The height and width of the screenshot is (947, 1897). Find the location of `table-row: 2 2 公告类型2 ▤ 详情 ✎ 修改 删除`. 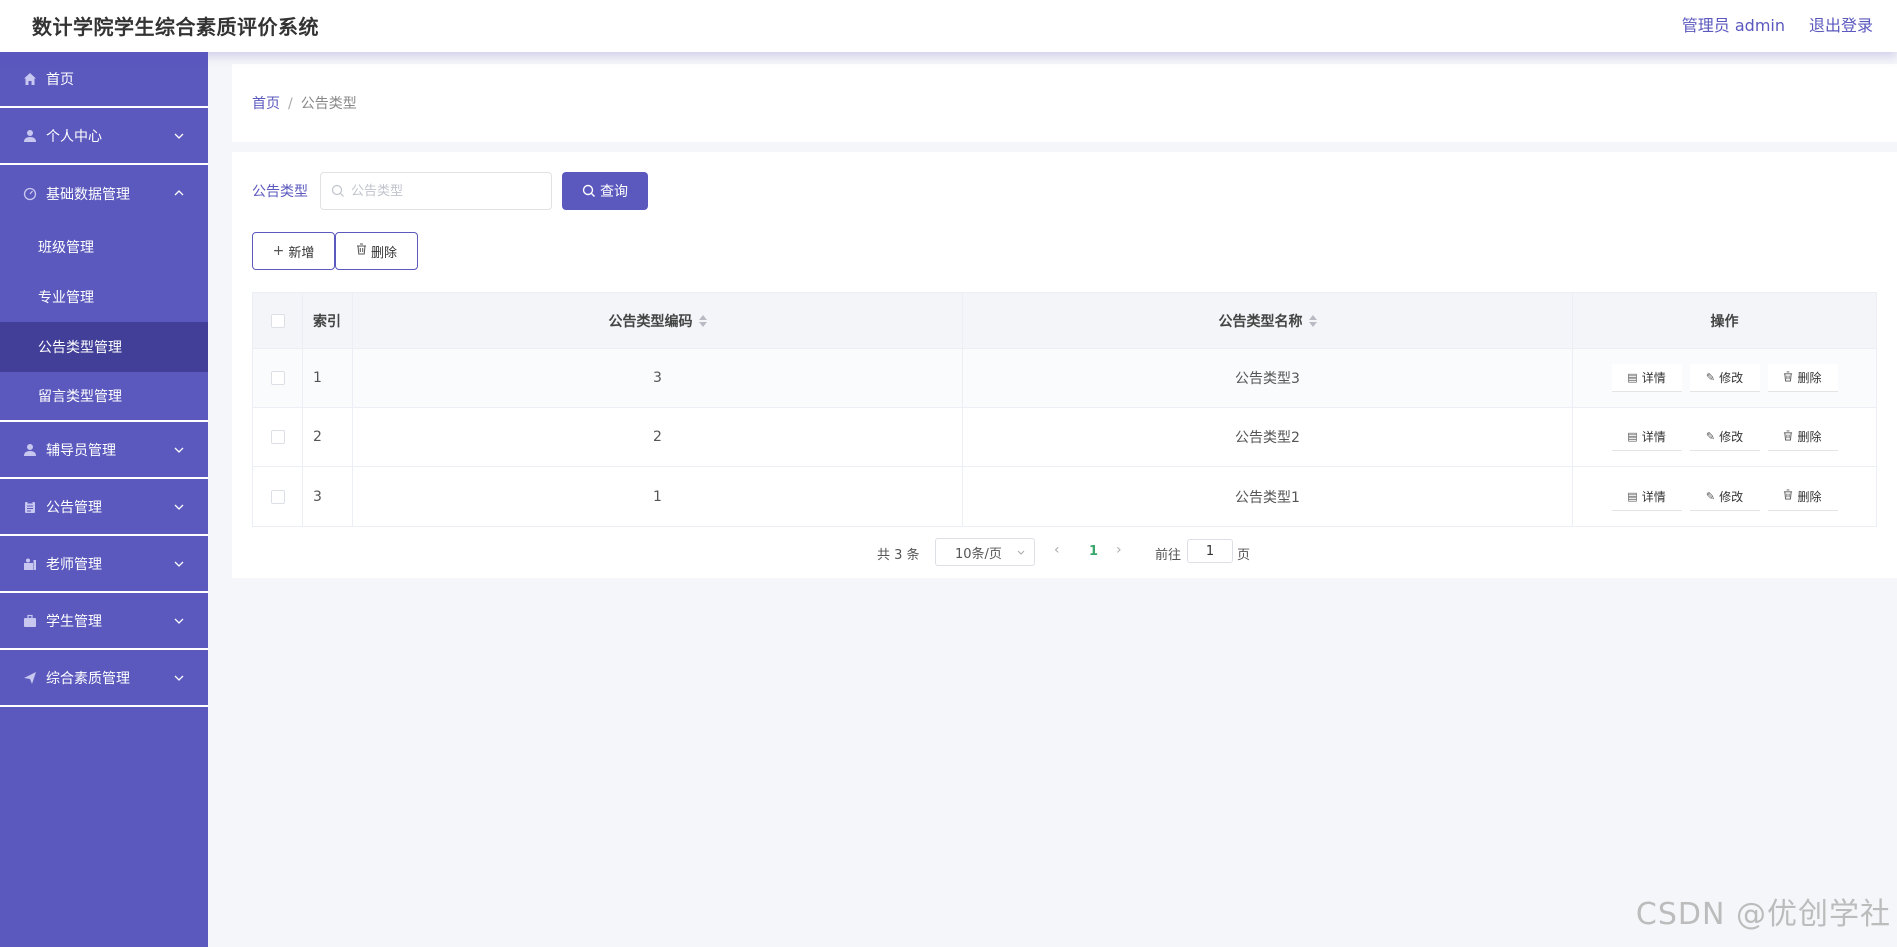

table-row: 2 2 公告类型2 ▤ 详情 ✎ 修改 删除 is located at coordinates (1064, 437).